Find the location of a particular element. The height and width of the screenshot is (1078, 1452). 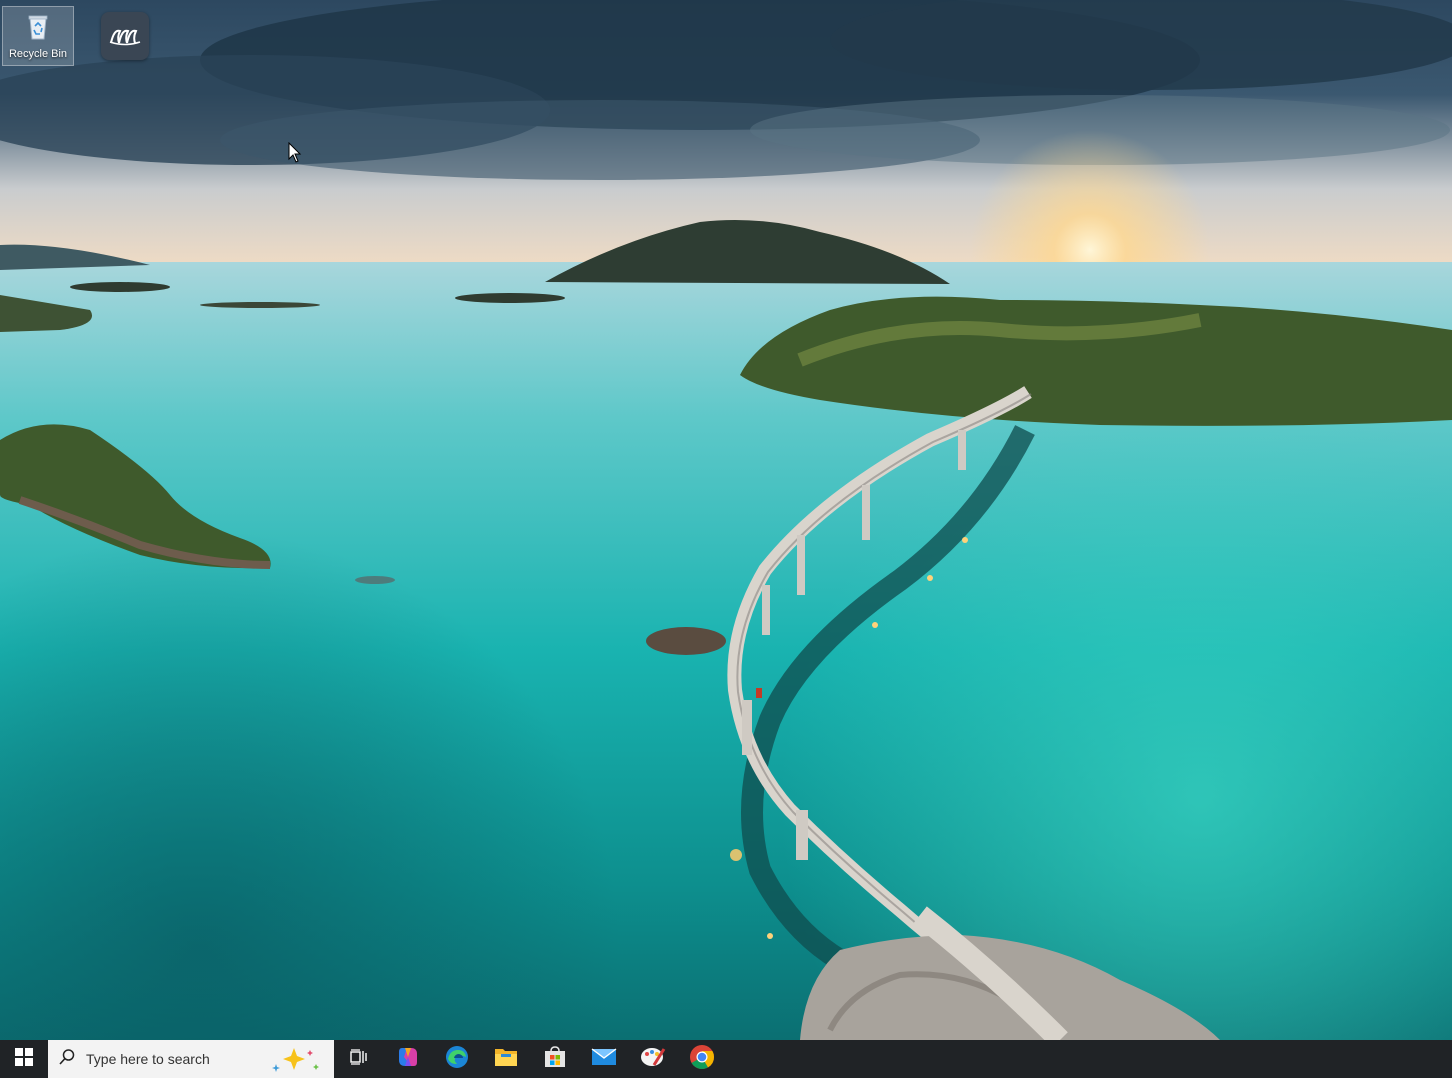

taskbar-app-mail is located at coordinates (603, 1059).